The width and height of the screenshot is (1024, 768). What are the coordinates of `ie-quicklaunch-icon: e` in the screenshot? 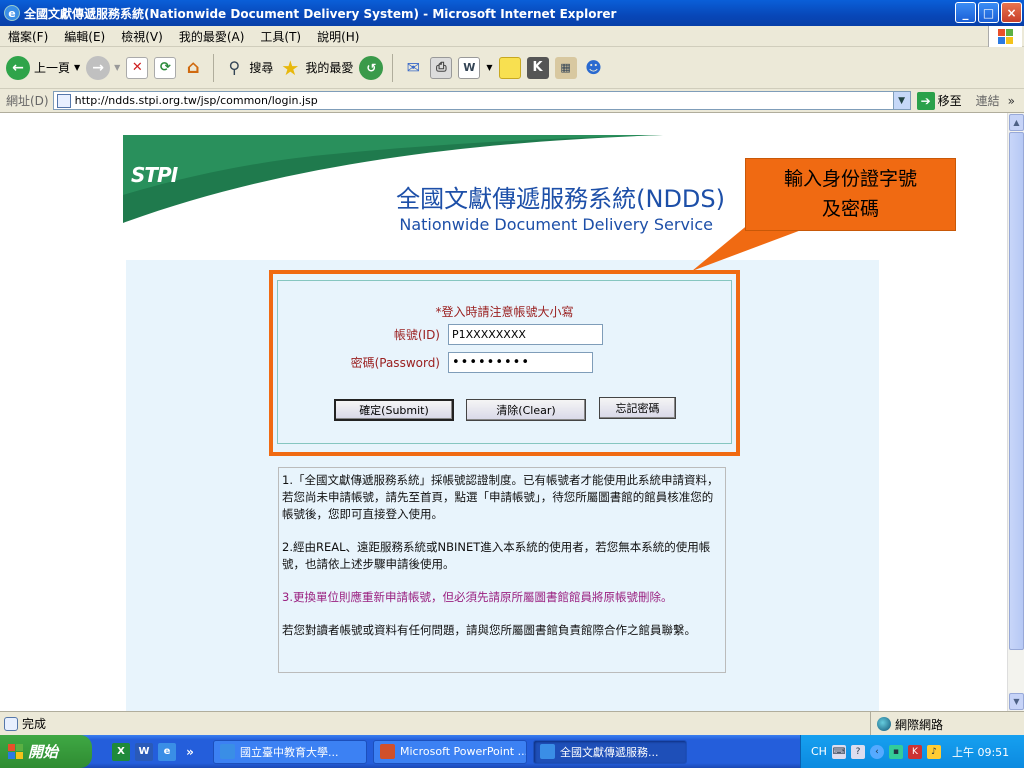 It's located at (167, 751).